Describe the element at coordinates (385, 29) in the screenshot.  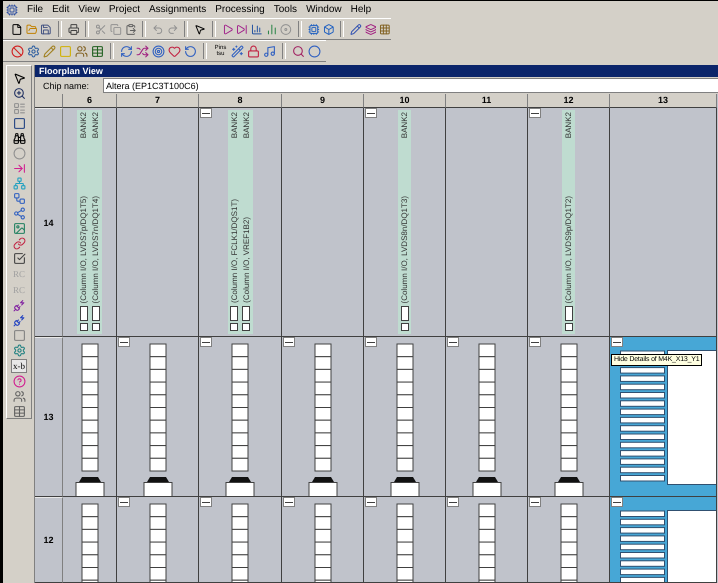
I see `grid-icon` at that location.